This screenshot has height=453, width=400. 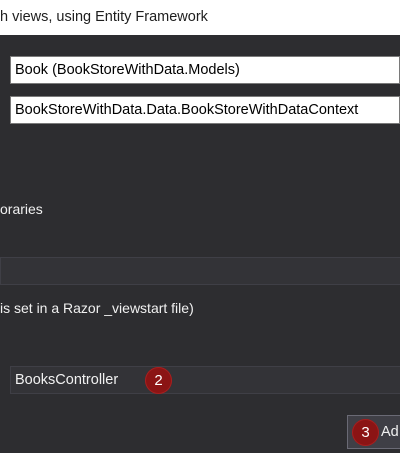 What do you see at coordinates (67, 380) in the screenshot?
I see `controller-name-value: BooksController` at bounding box center [67, 380].